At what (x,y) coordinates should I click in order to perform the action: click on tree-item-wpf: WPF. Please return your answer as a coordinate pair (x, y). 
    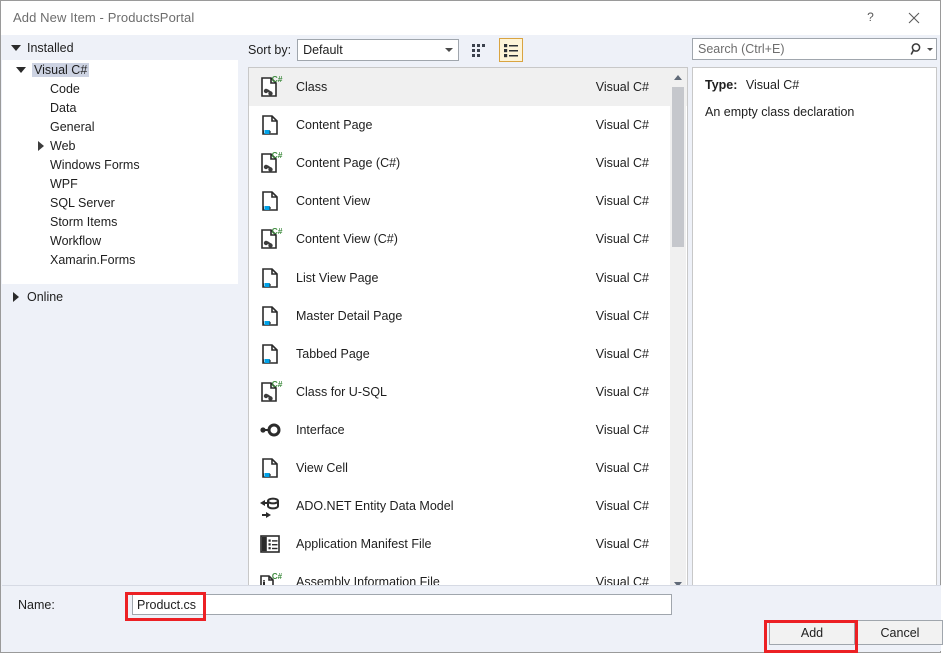
    Looking at the image, I should click on (120, 183).